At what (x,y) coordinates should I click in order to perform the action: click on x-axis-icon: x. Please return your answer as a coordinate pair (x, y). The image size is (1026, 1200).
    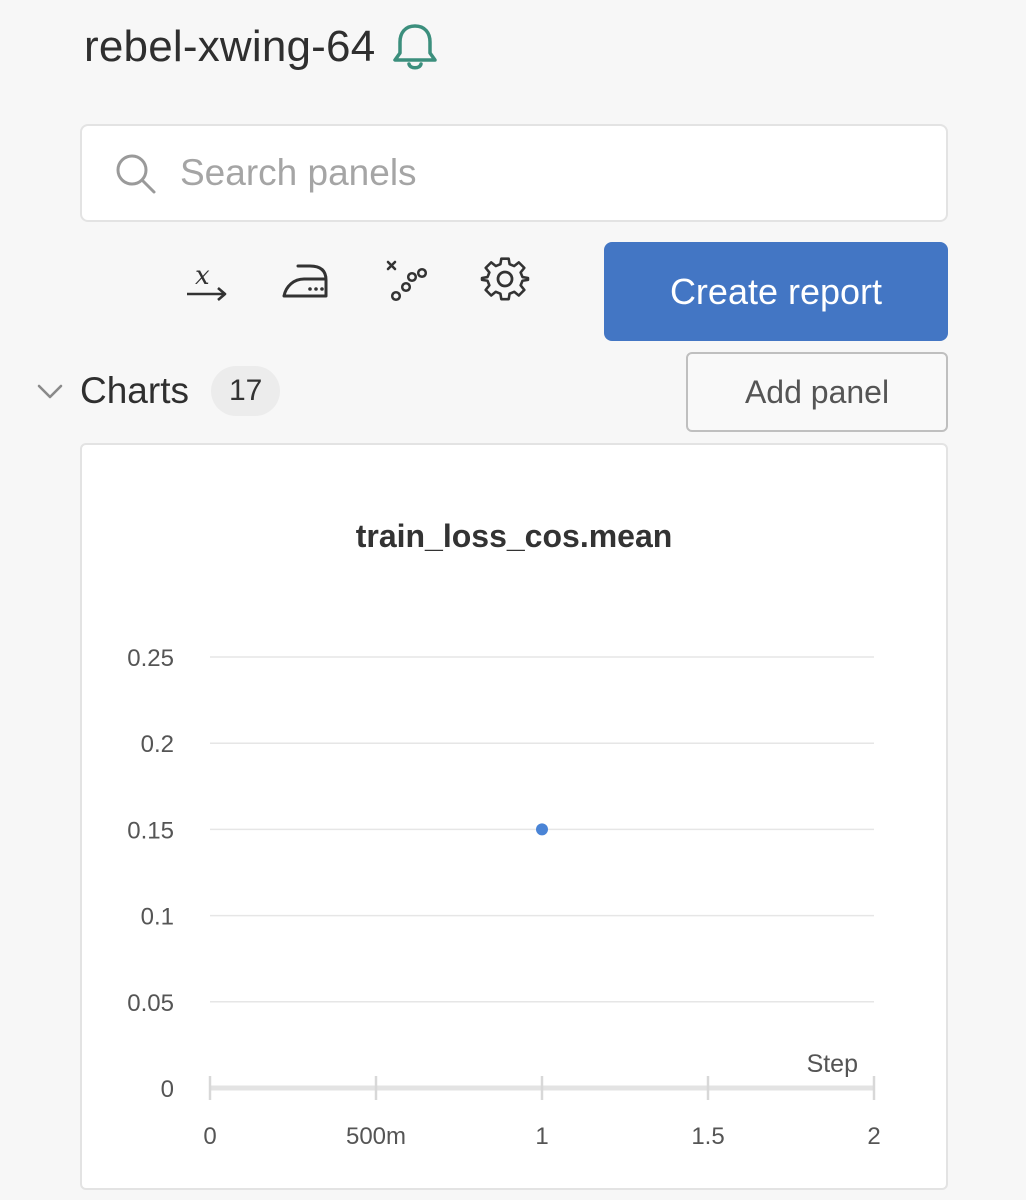
    Looking at the image, I should click on (207, 281).